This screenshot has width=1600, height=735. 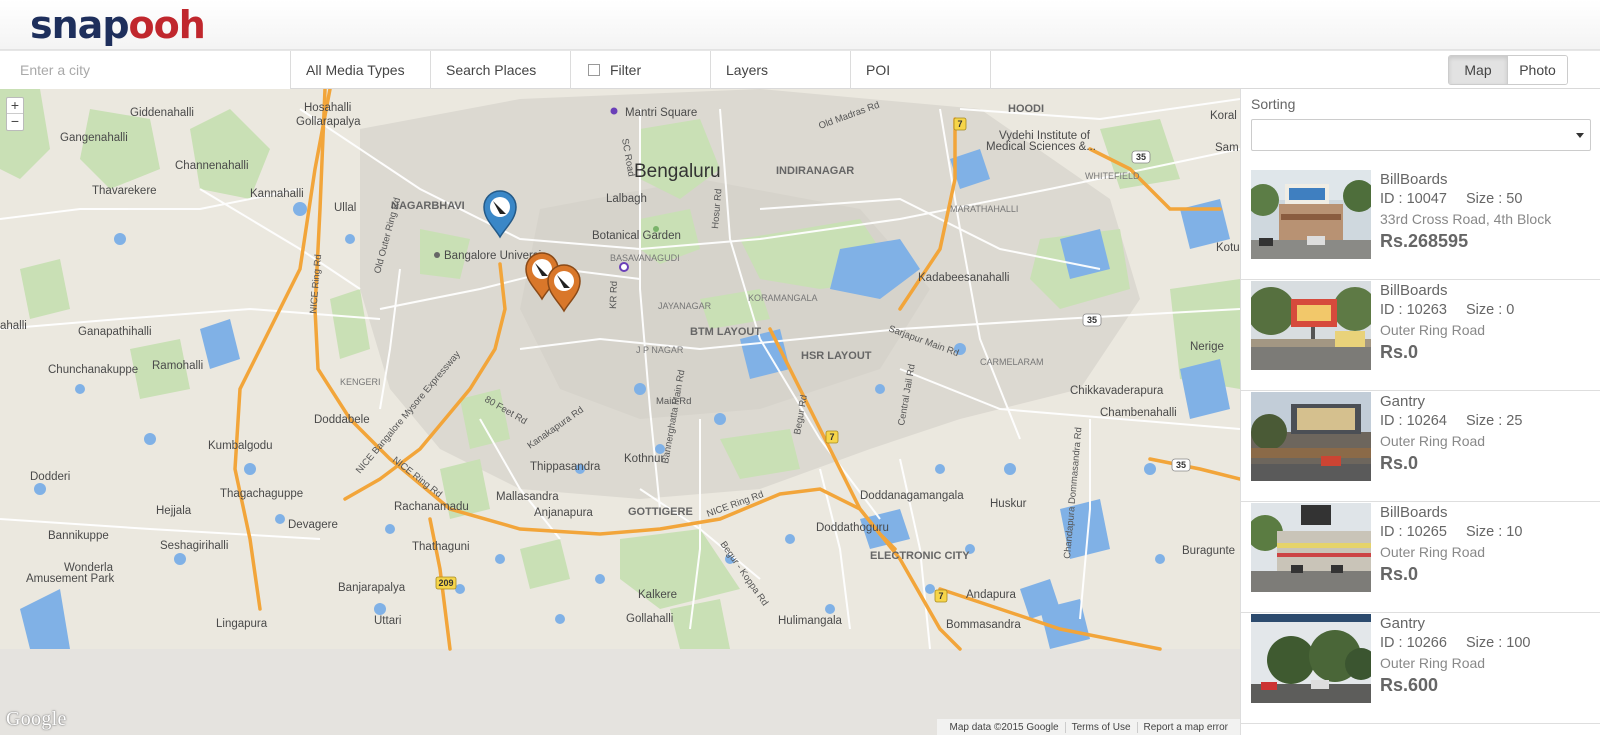 I want to click on filter-toggle: Filter, so click(x=641, y=70).